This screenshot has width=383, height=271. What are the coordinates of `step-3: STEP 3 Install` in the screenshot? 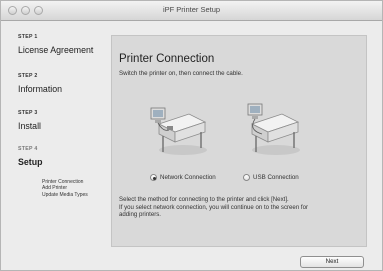 It's located at (29, 120).